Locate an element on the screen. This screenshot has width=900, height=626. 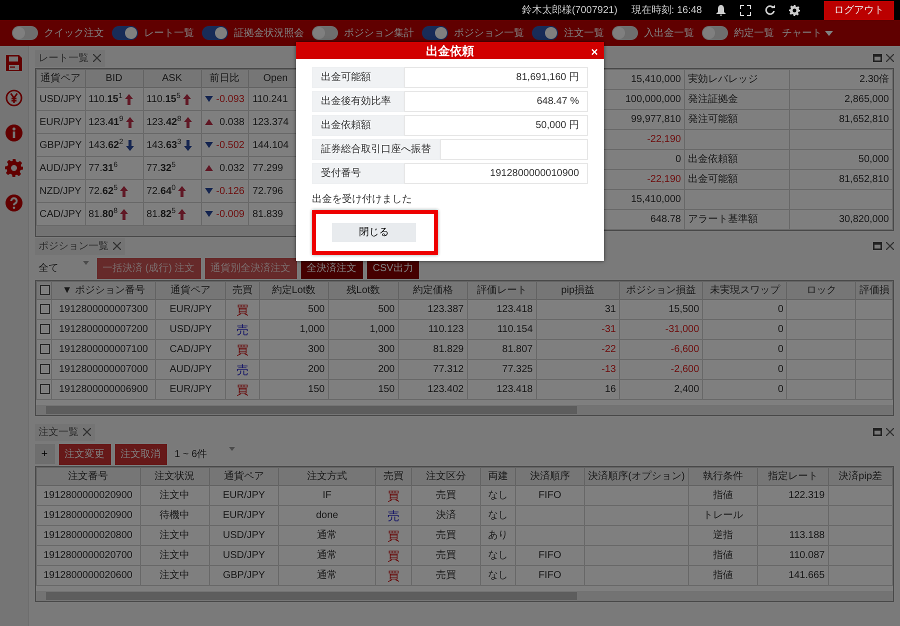
column-header: 注文方式 is located at coordinates (327, 477).